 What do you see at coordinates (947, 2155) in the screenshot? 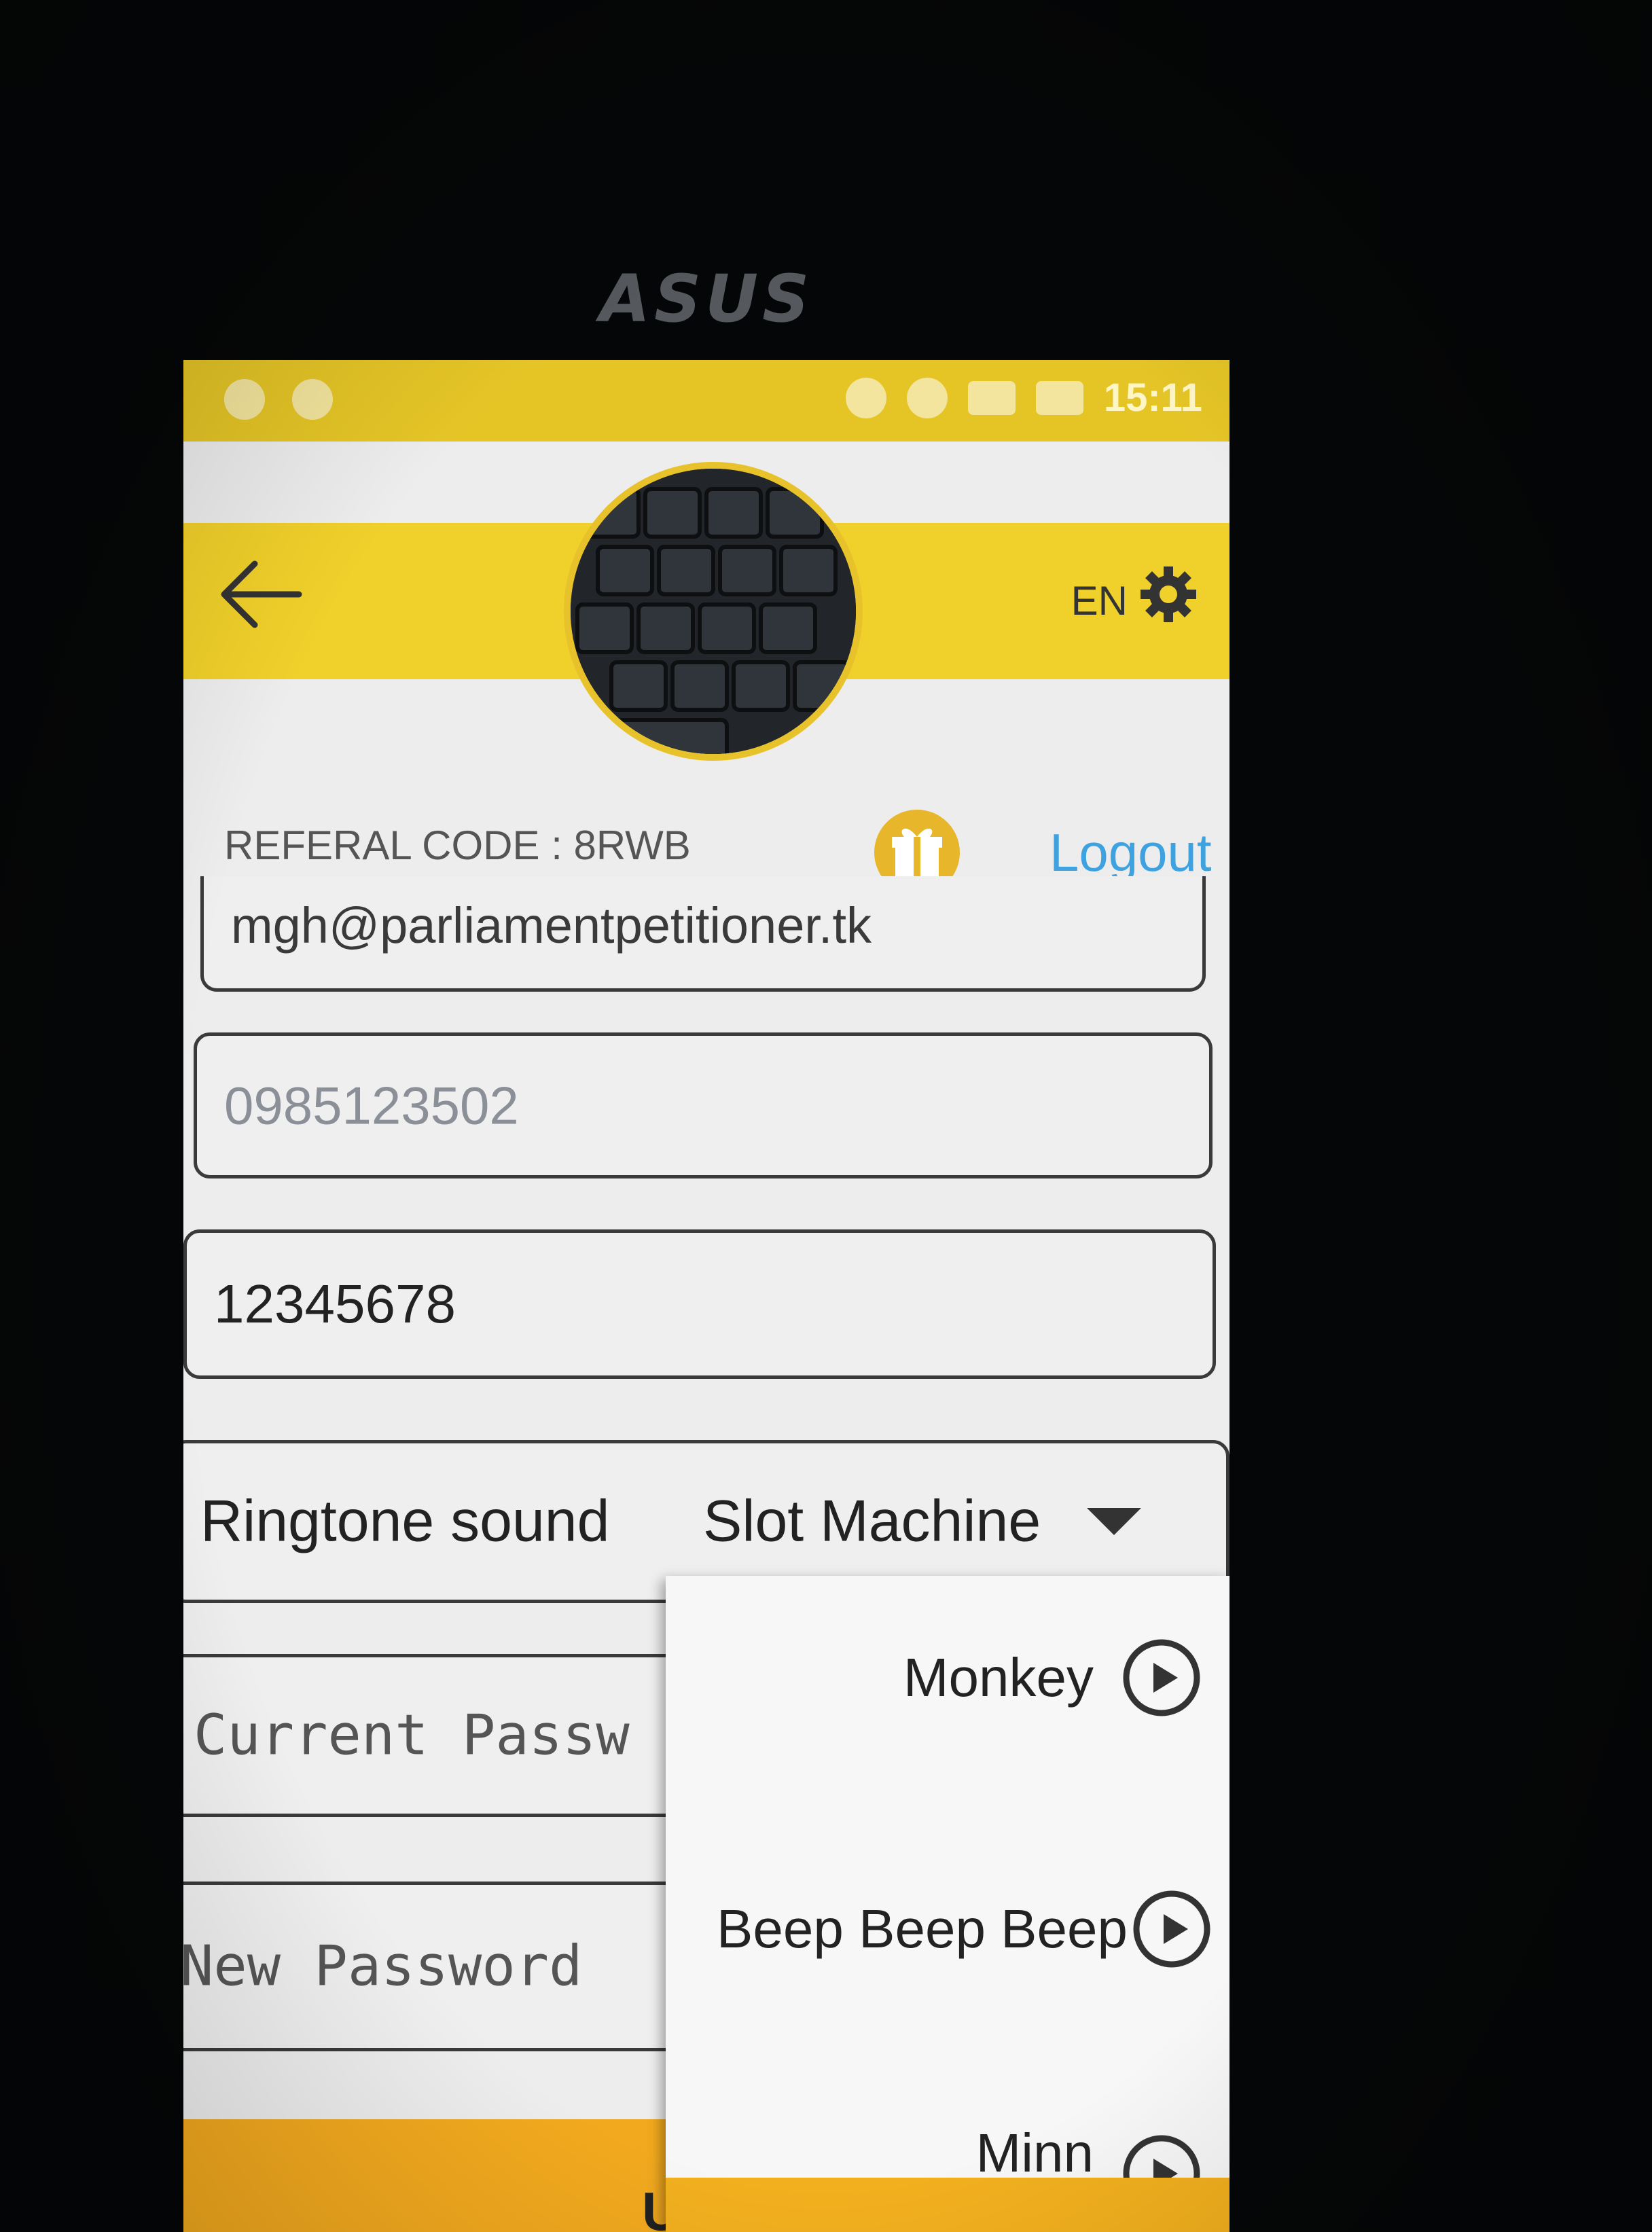
I see `dropdown-item-minn: Minn` at bounding box center [947, 2155].